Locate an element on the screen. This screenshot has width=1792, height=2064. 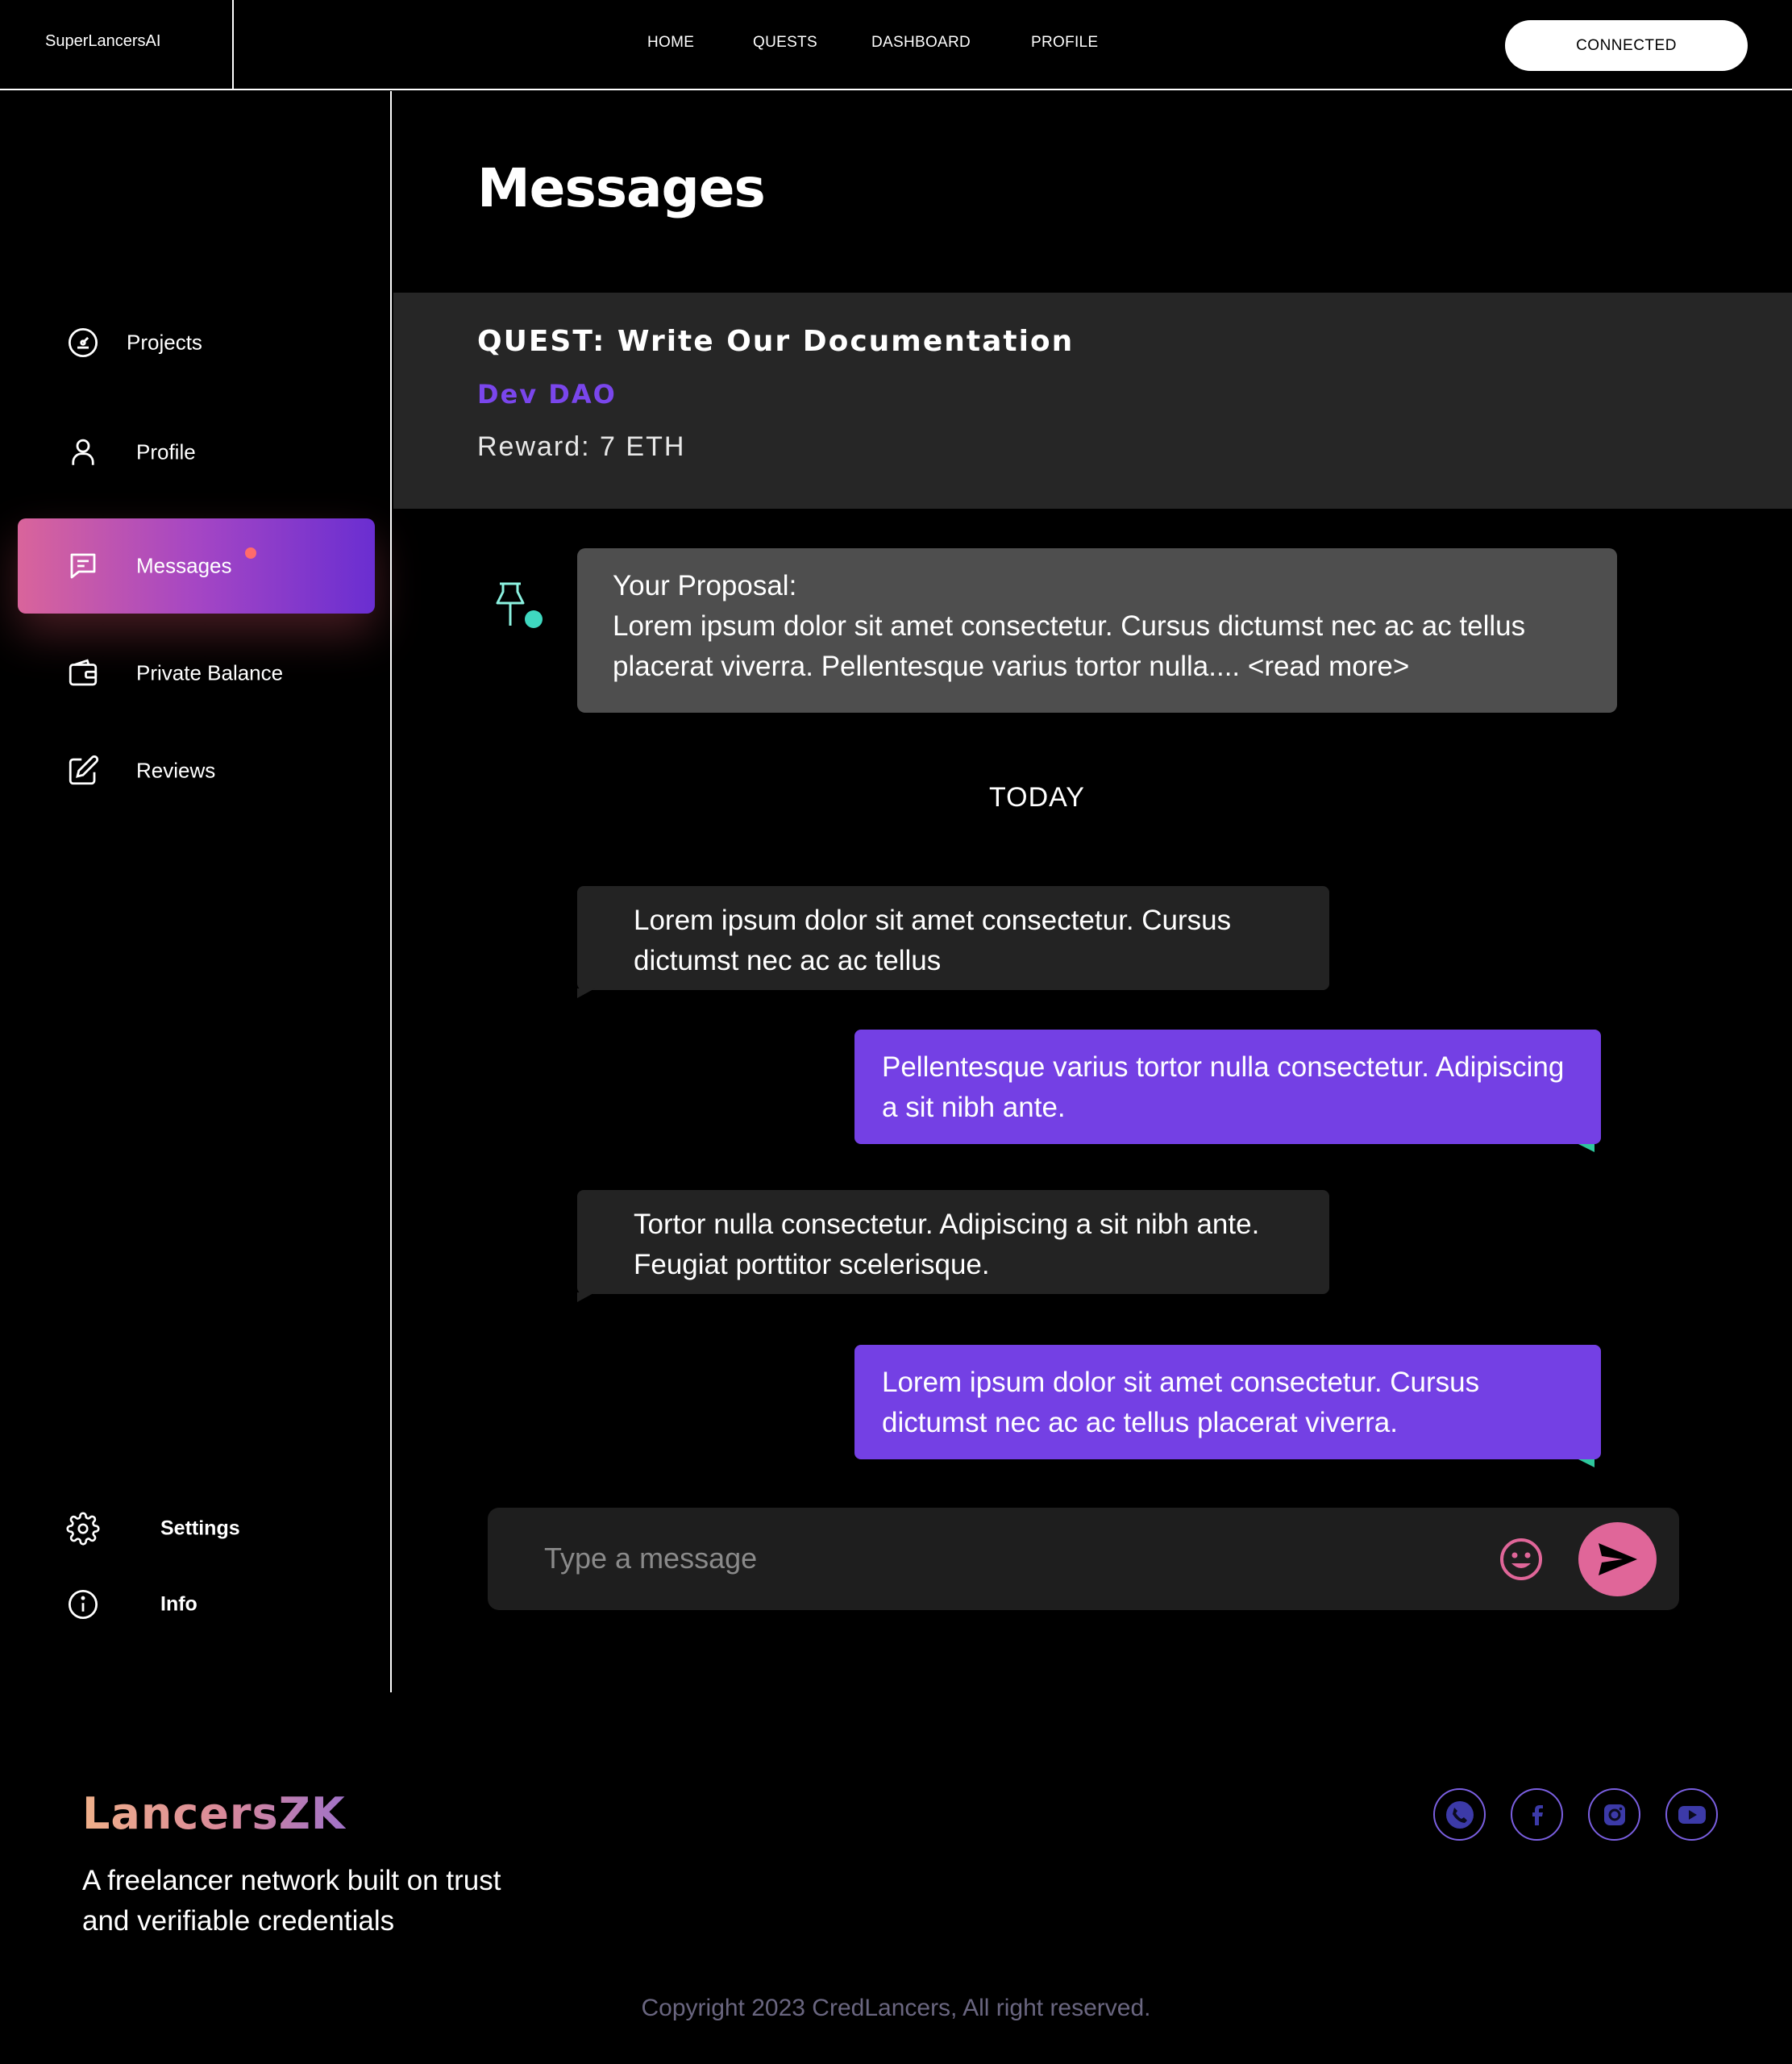
sidebar-item-label: Settings is located at coordinates (200, 1528).